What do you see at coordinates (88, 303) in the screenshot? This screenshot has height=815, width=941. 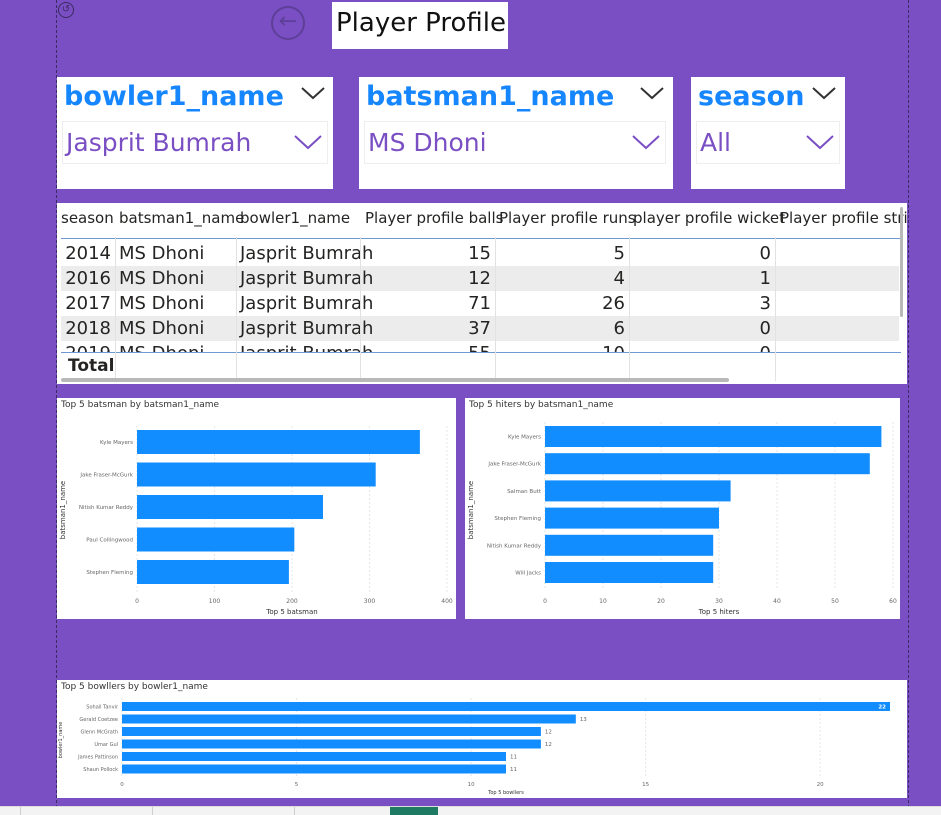 I see `cell-season: 2017` at bounding box center [88, 303].